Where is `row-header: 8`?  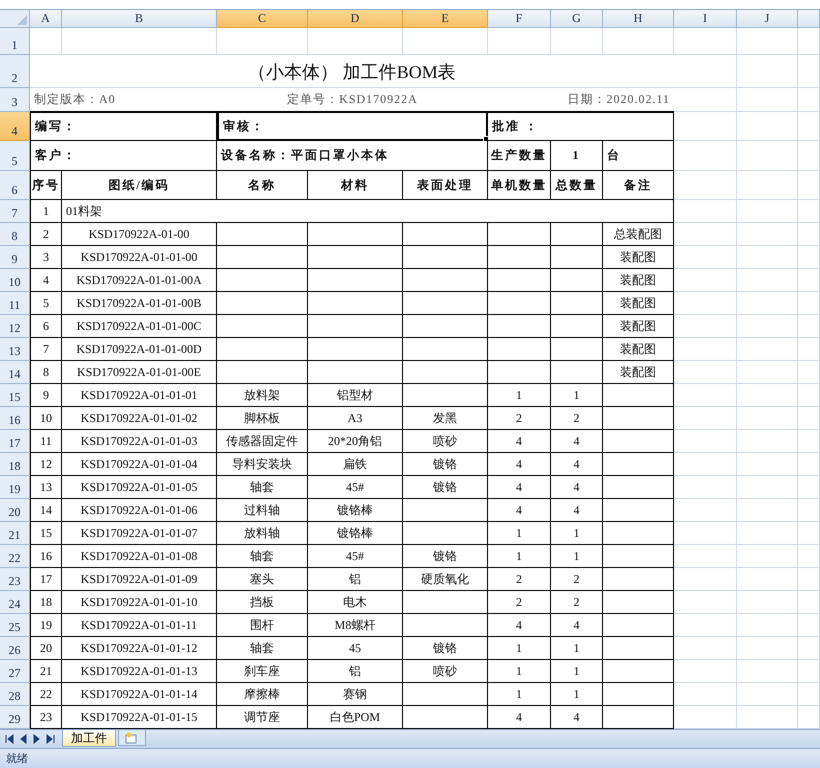 row-header: 8 is located at coordinates (15, 234).